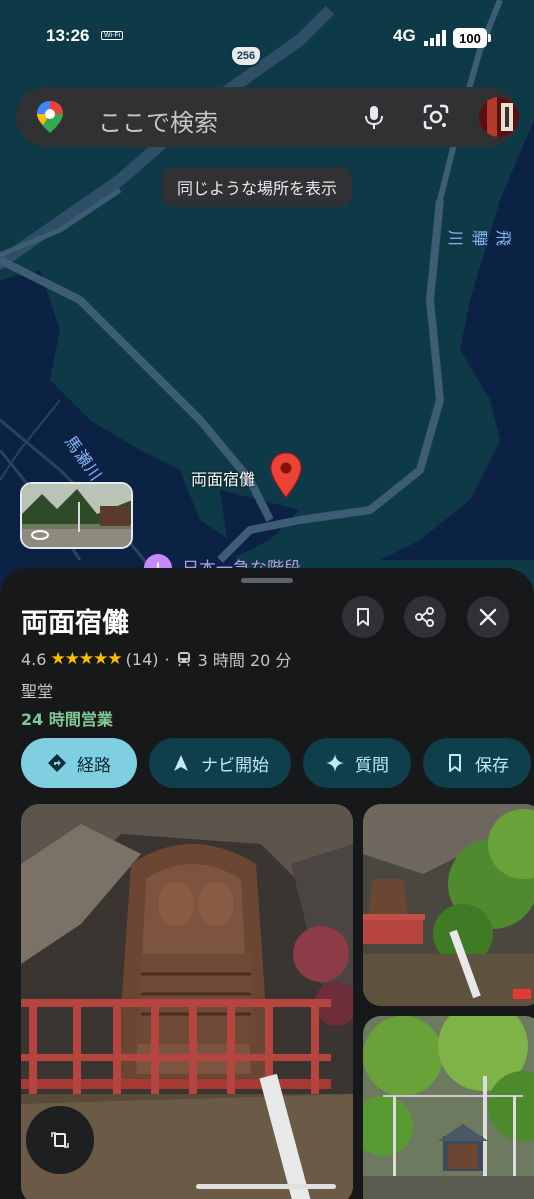  I want to click on ask-button: 質問, so click(357, 763).